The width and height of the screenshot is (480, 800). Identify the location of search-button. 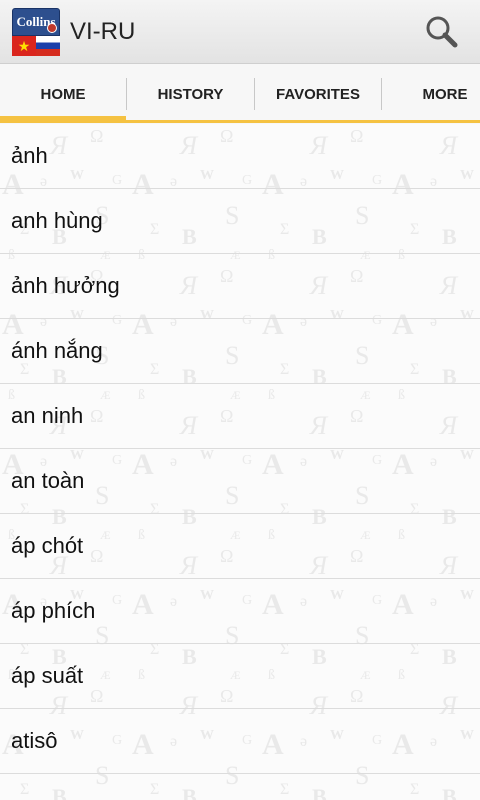
(442, 32).